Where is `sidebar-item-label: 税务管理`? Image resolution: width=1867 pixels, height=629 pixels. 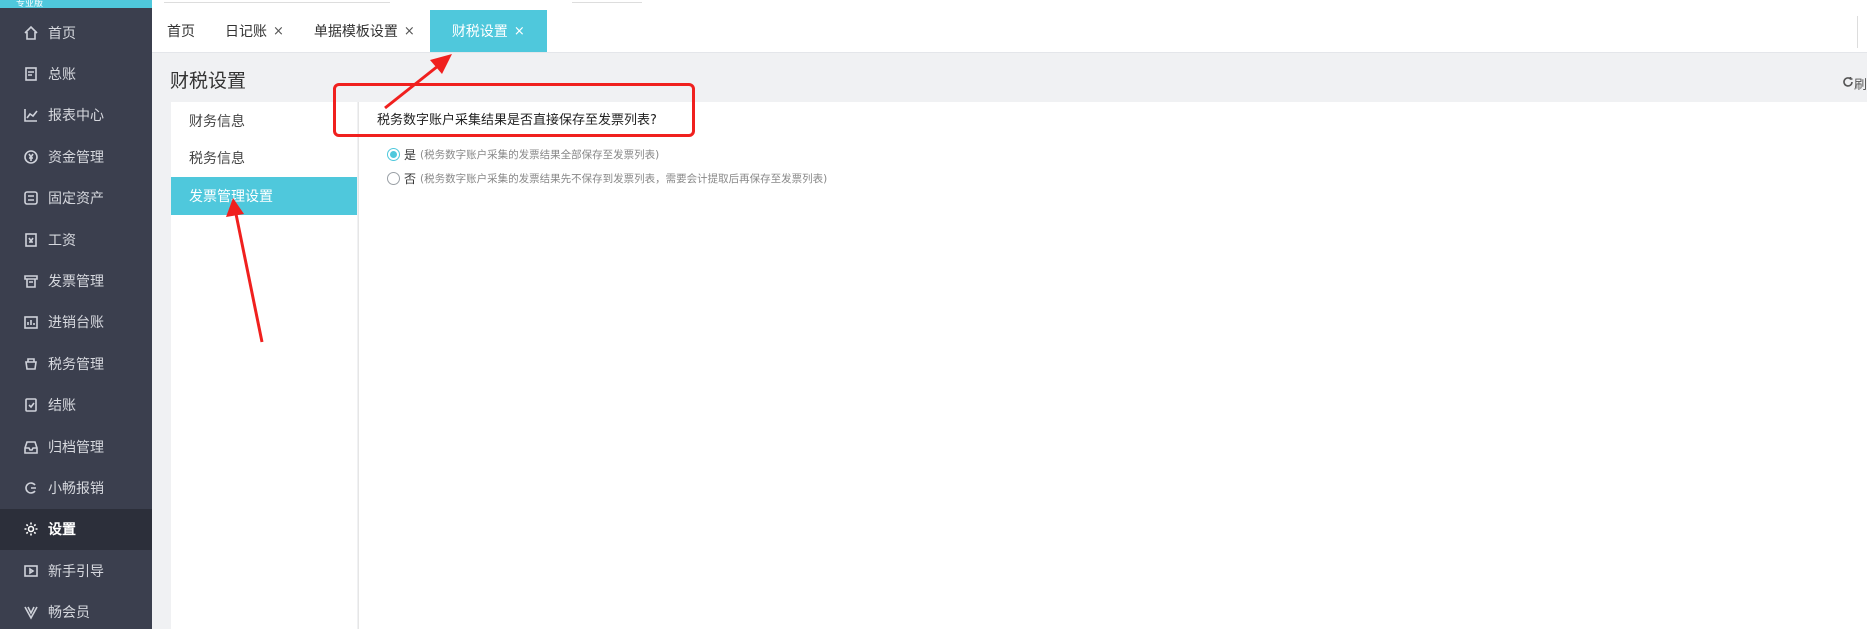 sidebar-item-label: 税务管理 is located at coordinates (76, 364).